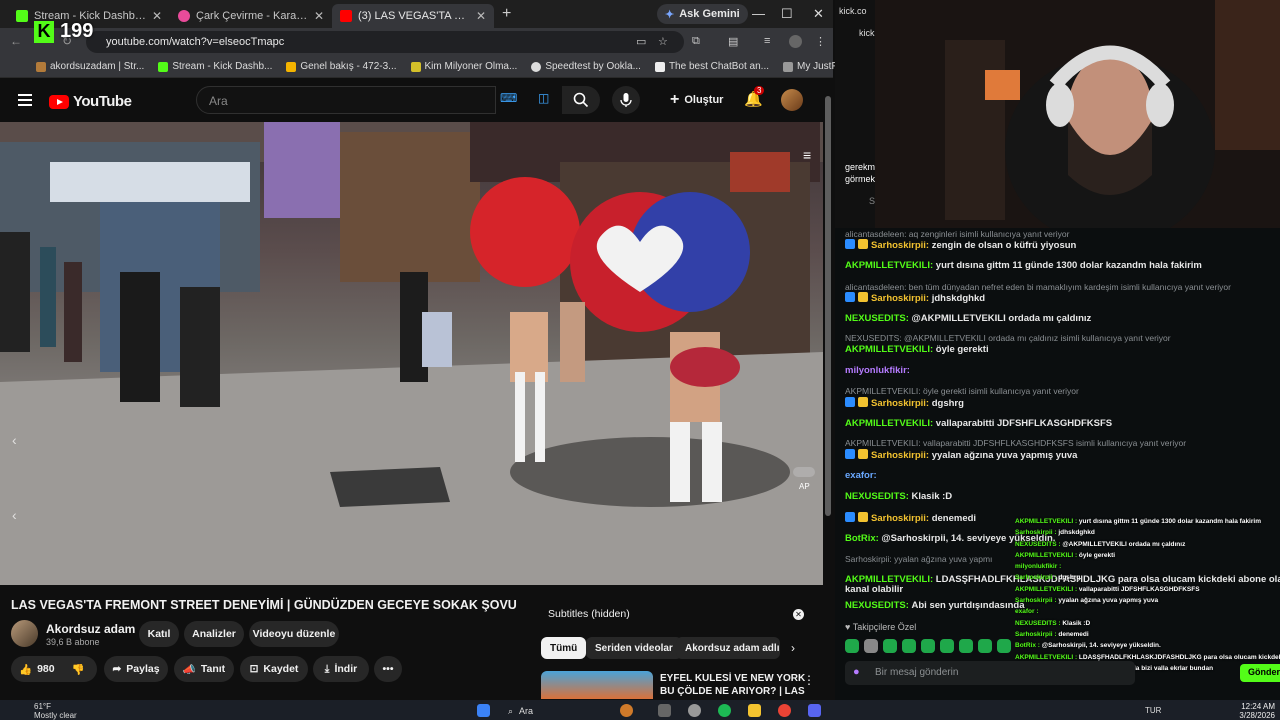 Image resolution: width=1280 pixels, height=720 pixels. Describe the element at coordinates (251, 16) in the screenshot. I see `tab-wheel: Çark Çevirme - Karar Çarkı ✕` at that location.